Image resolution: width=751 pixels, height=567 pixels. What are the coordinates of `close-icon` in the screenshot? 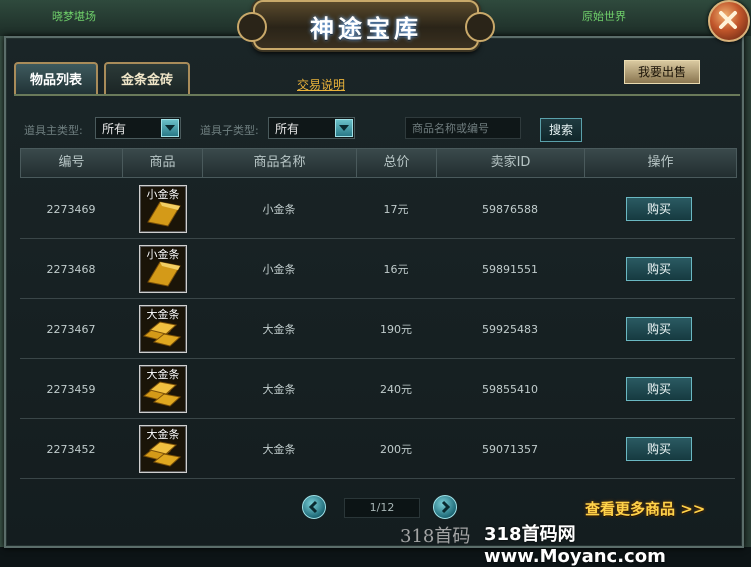 It's located at (728, 20).